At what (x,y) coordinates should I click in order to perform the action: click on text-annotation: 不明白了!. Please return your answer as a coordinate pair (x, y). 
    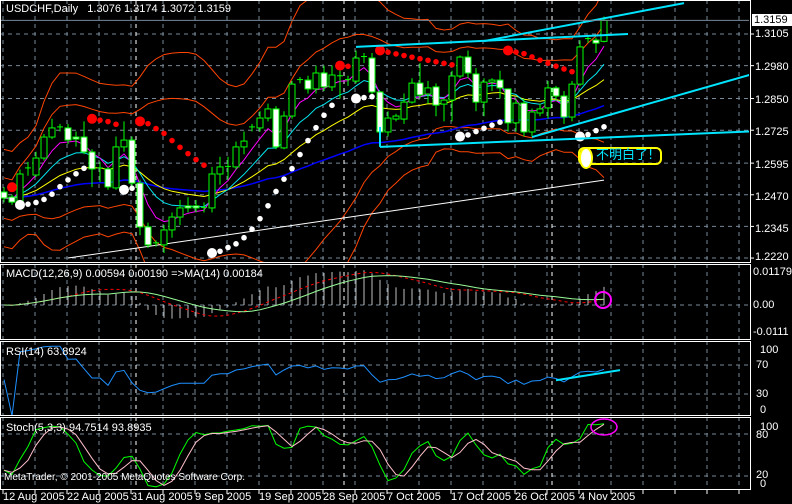
    Looking at the image, I should click on (620, 158).